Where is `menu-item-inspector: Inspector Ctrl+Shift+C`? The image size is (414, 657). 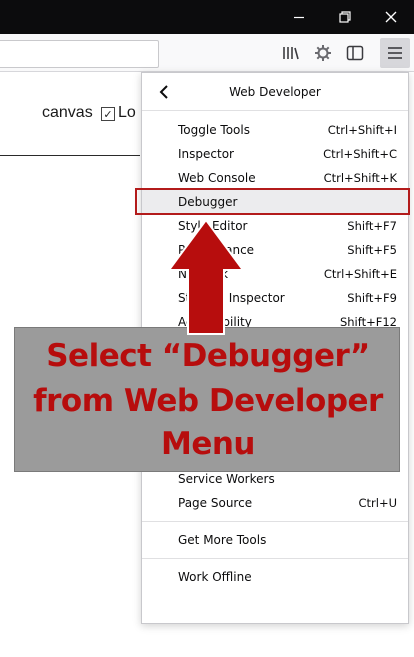 menu-item-inspector: Inspector Ctrl+Shift+C is located at coordinates (275, 154).